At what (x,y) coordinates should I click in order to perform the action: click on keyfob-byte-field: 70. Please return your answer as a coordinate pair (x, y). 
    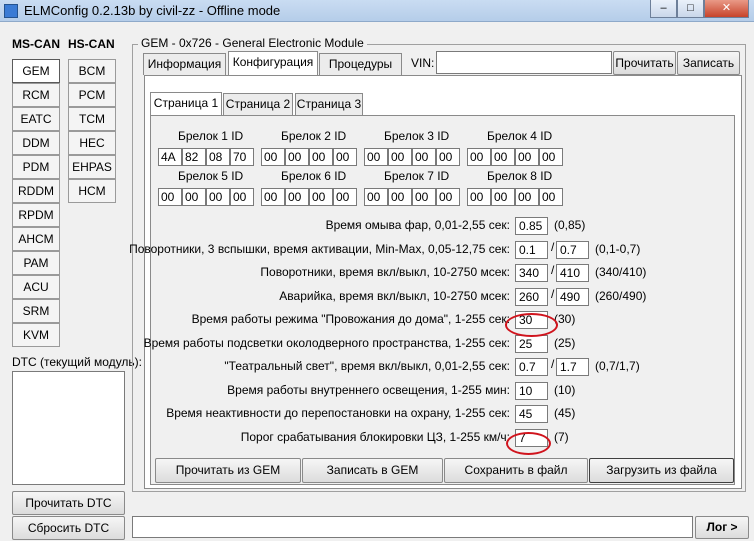
    Looking at the image, I should click on (242, 157).